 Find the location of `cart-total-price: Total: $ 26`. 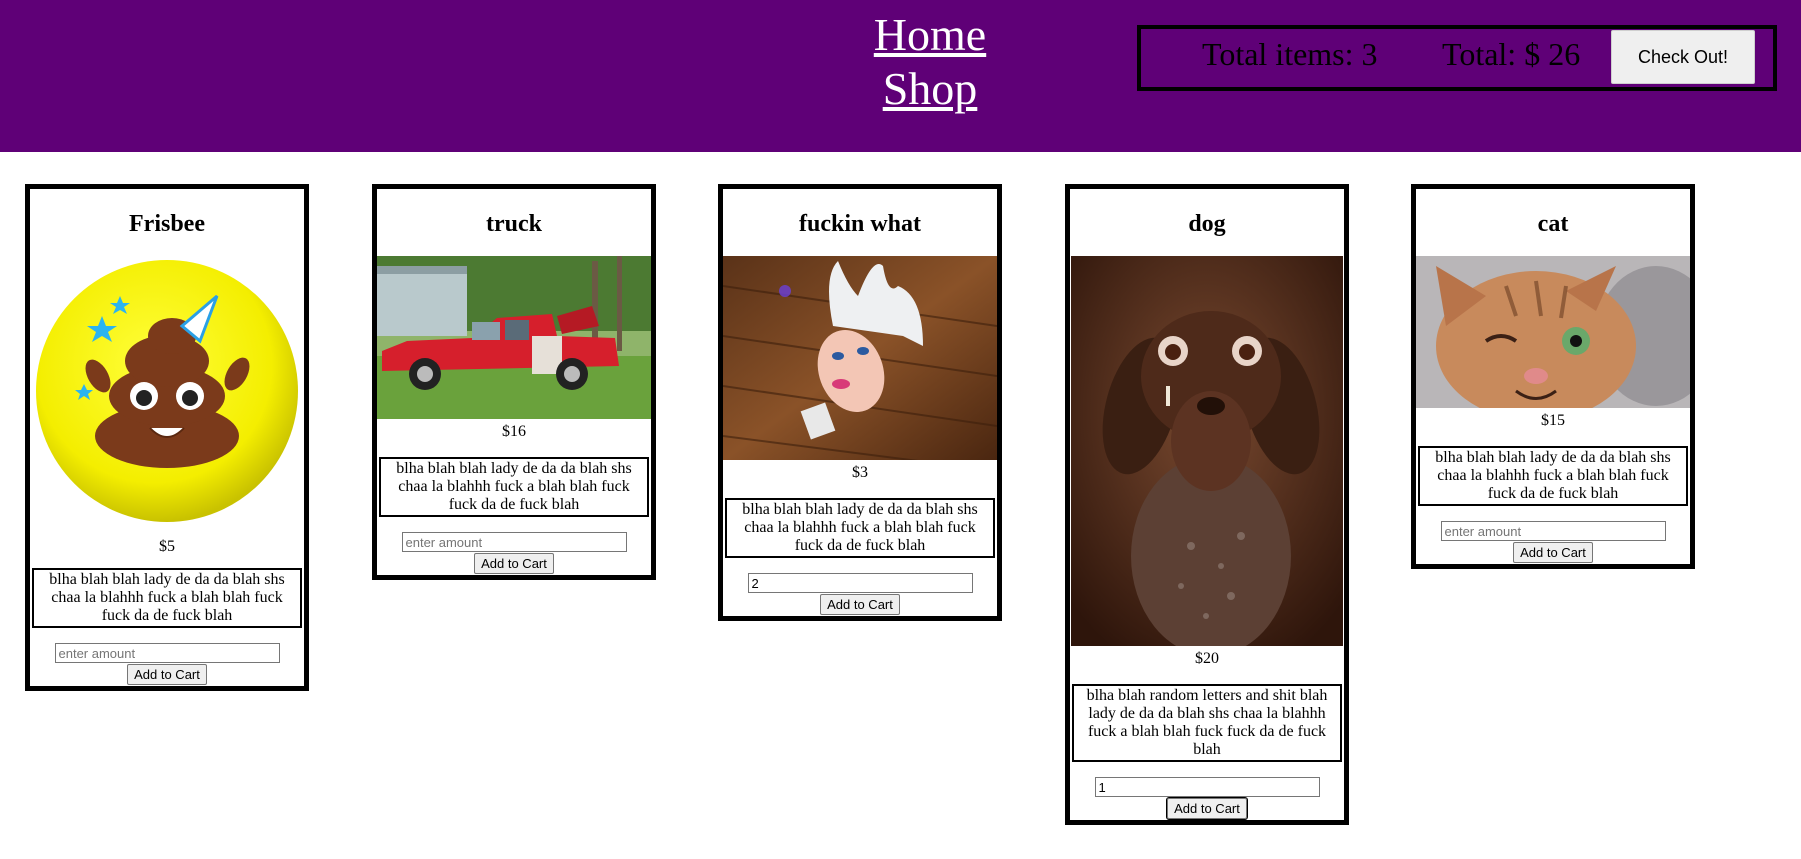

cart-total-price: Total: $ 26 is located at coordinates (1511, 54).